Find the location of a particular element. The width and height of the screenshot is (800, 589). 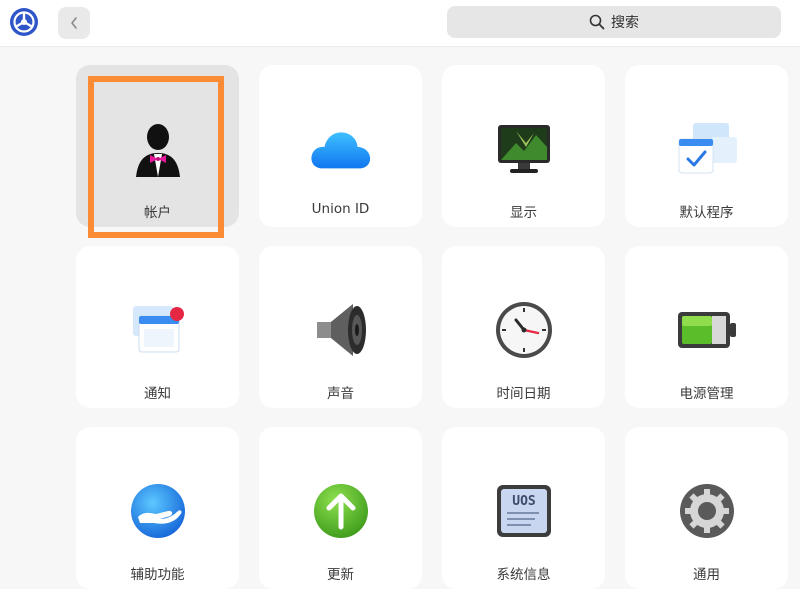

module-label: 系统信息 is located at coordinates (523, 575).